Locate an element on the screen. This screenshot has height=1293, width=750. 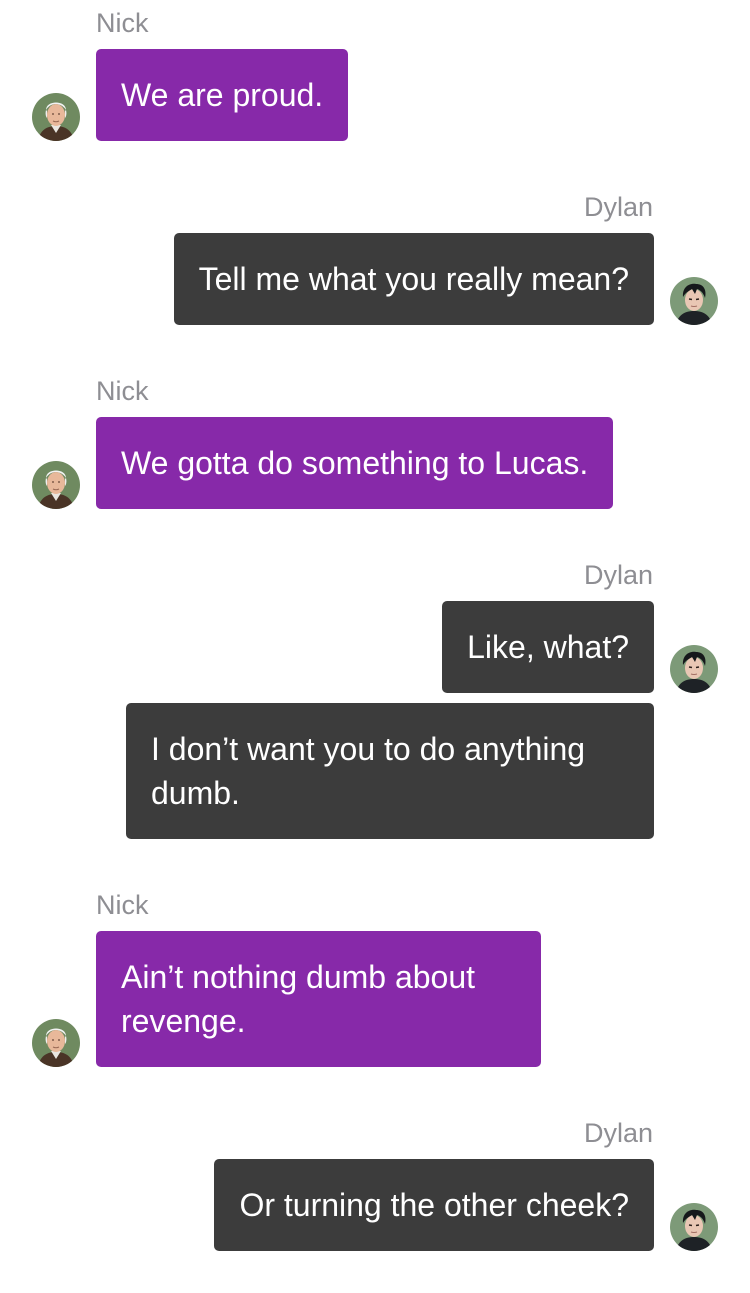
message-bubble-dylan: I don’t want you to do anything dumb. is located at coordinates (390, 771).